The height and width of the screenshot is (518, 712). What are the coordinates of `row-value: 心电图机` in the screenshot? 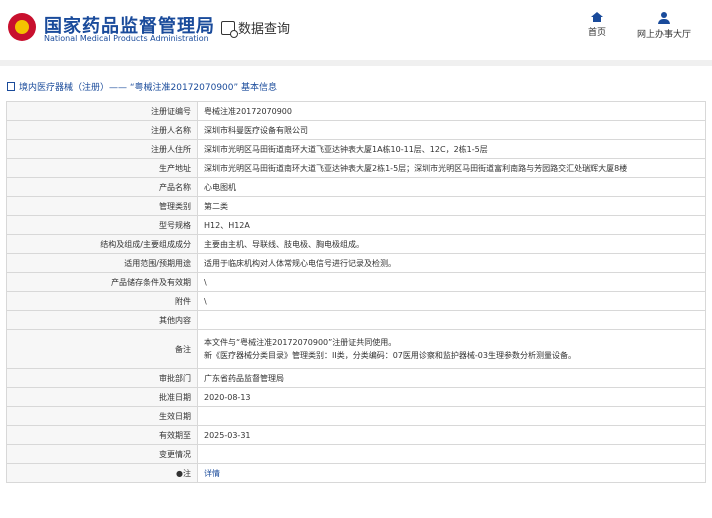 It's located at (451, 187).